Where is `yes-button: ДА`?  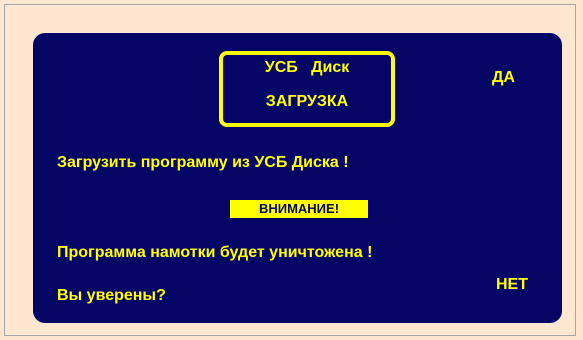 yes-button: ДА is located at coordinates (503, 78).